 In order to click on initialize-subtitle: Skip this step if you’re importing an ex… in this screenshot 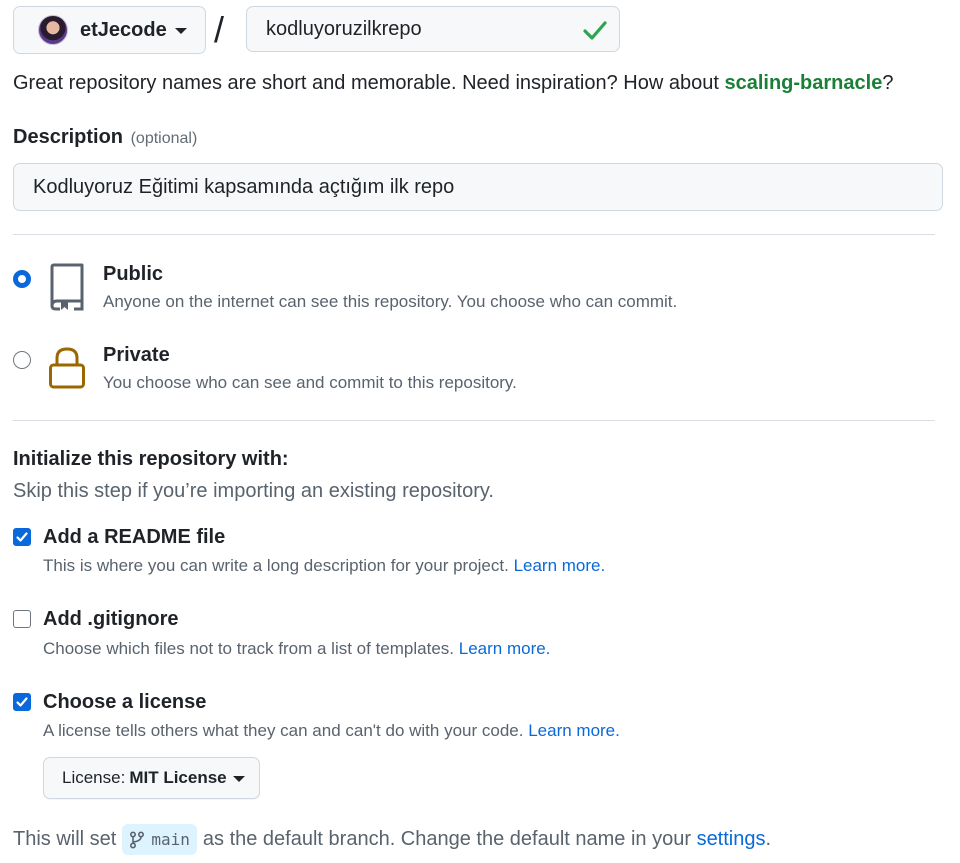, I will do `click(253, 491)`.